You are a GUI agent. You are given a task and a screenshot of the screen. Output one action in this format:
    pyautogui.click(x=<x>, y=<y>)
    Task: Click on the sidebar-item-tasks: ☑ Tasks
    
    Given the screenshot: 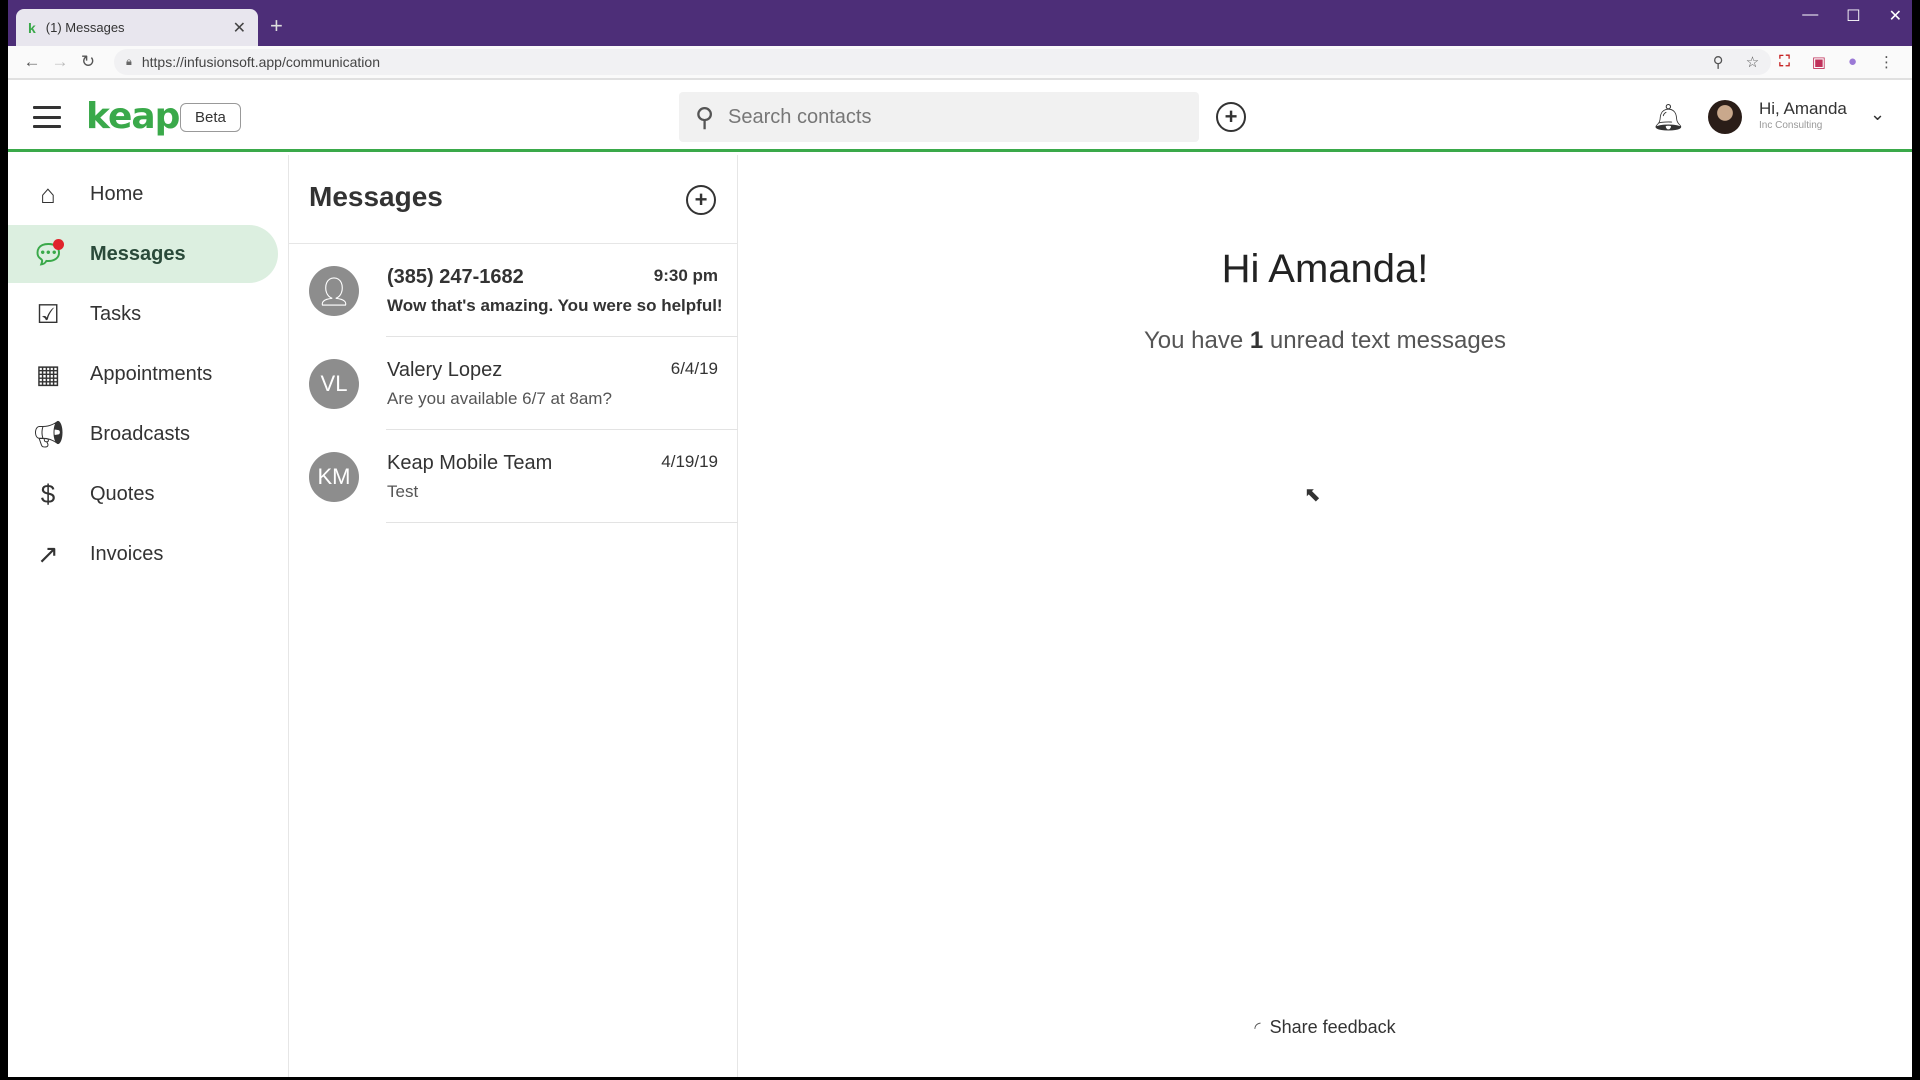 What is the action you would take?
    pyautogui.click(x=143, y=314)
    